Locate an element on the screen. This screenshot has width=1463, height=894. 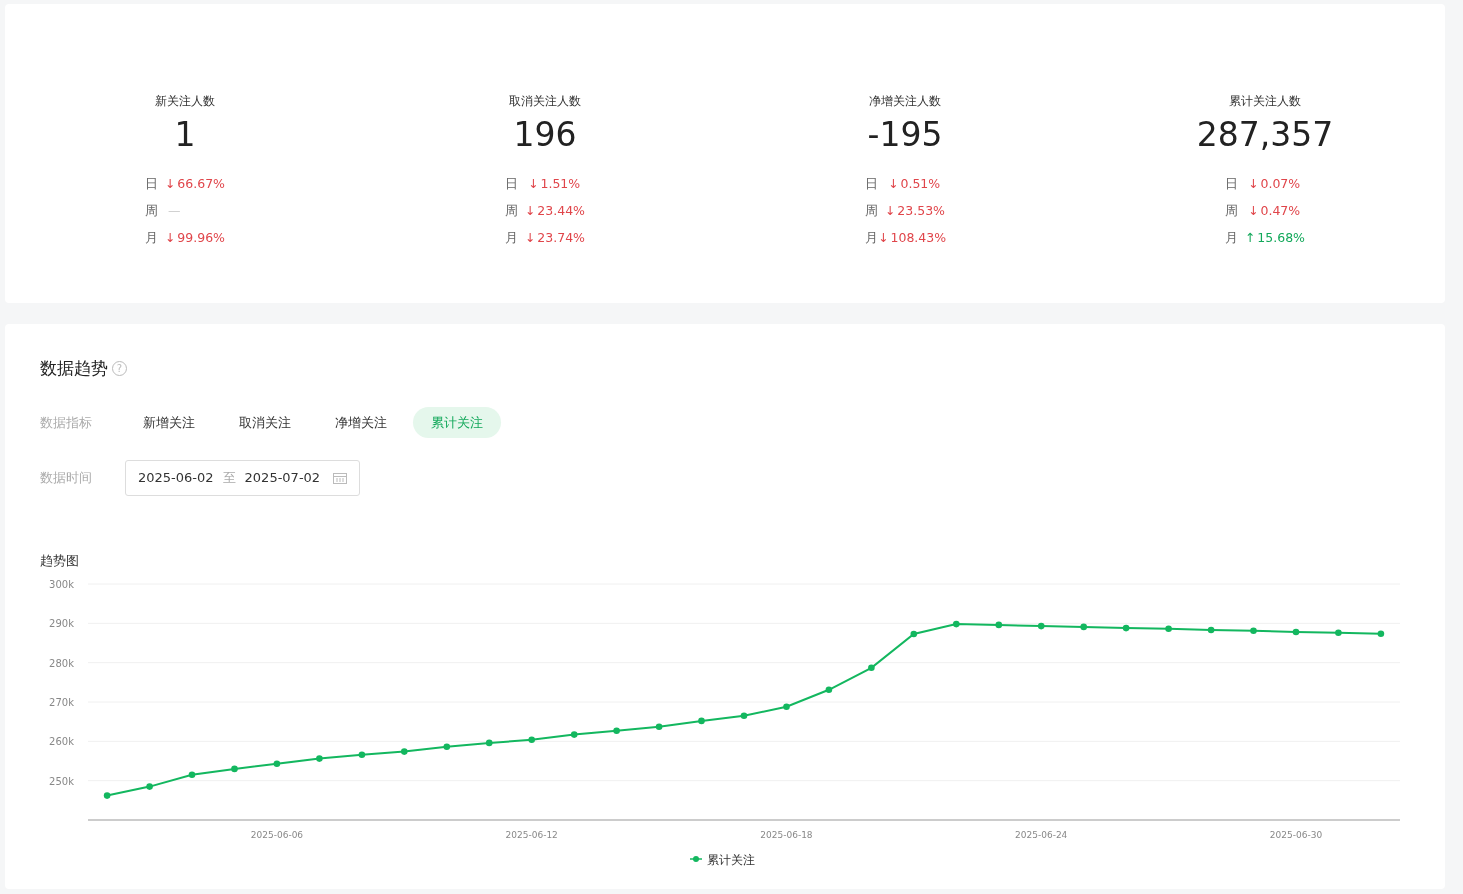
legend-label: 累计关注 is located at coordinates (731, 859).